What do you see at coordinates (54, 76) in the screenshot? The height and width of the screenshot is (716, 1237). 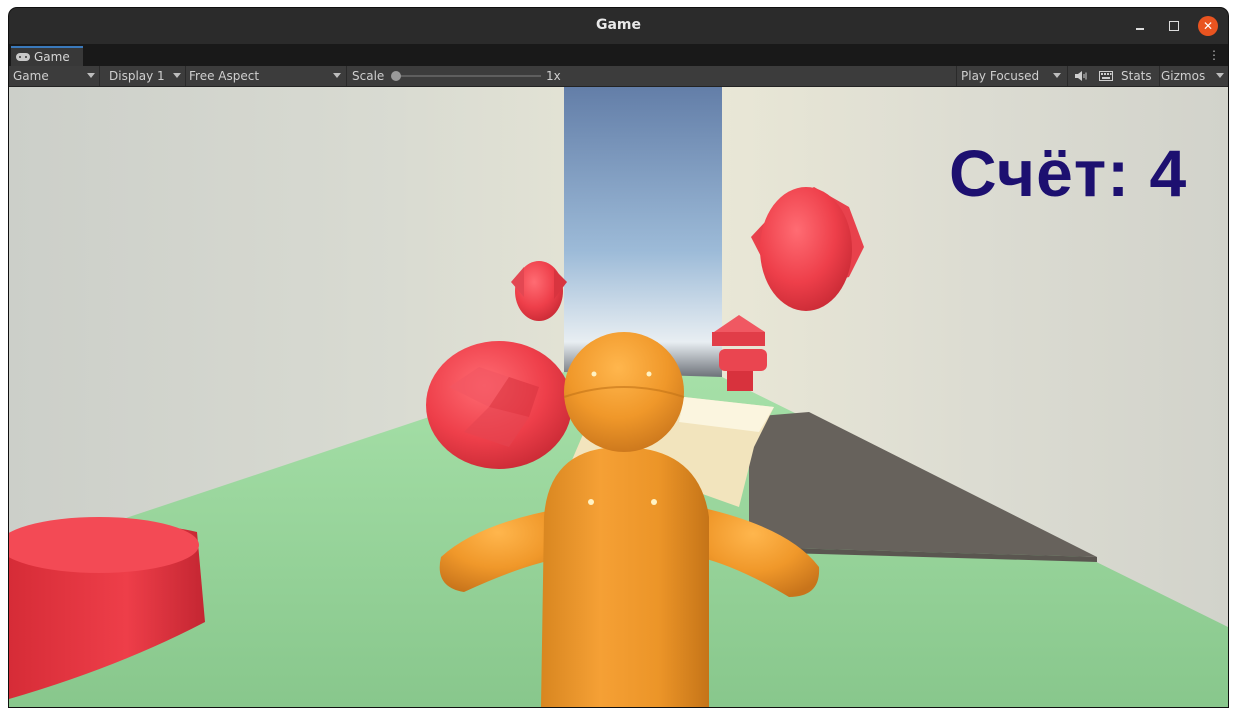 I see `view-mode-dropdown: Game` at bounding box center [54, 76].